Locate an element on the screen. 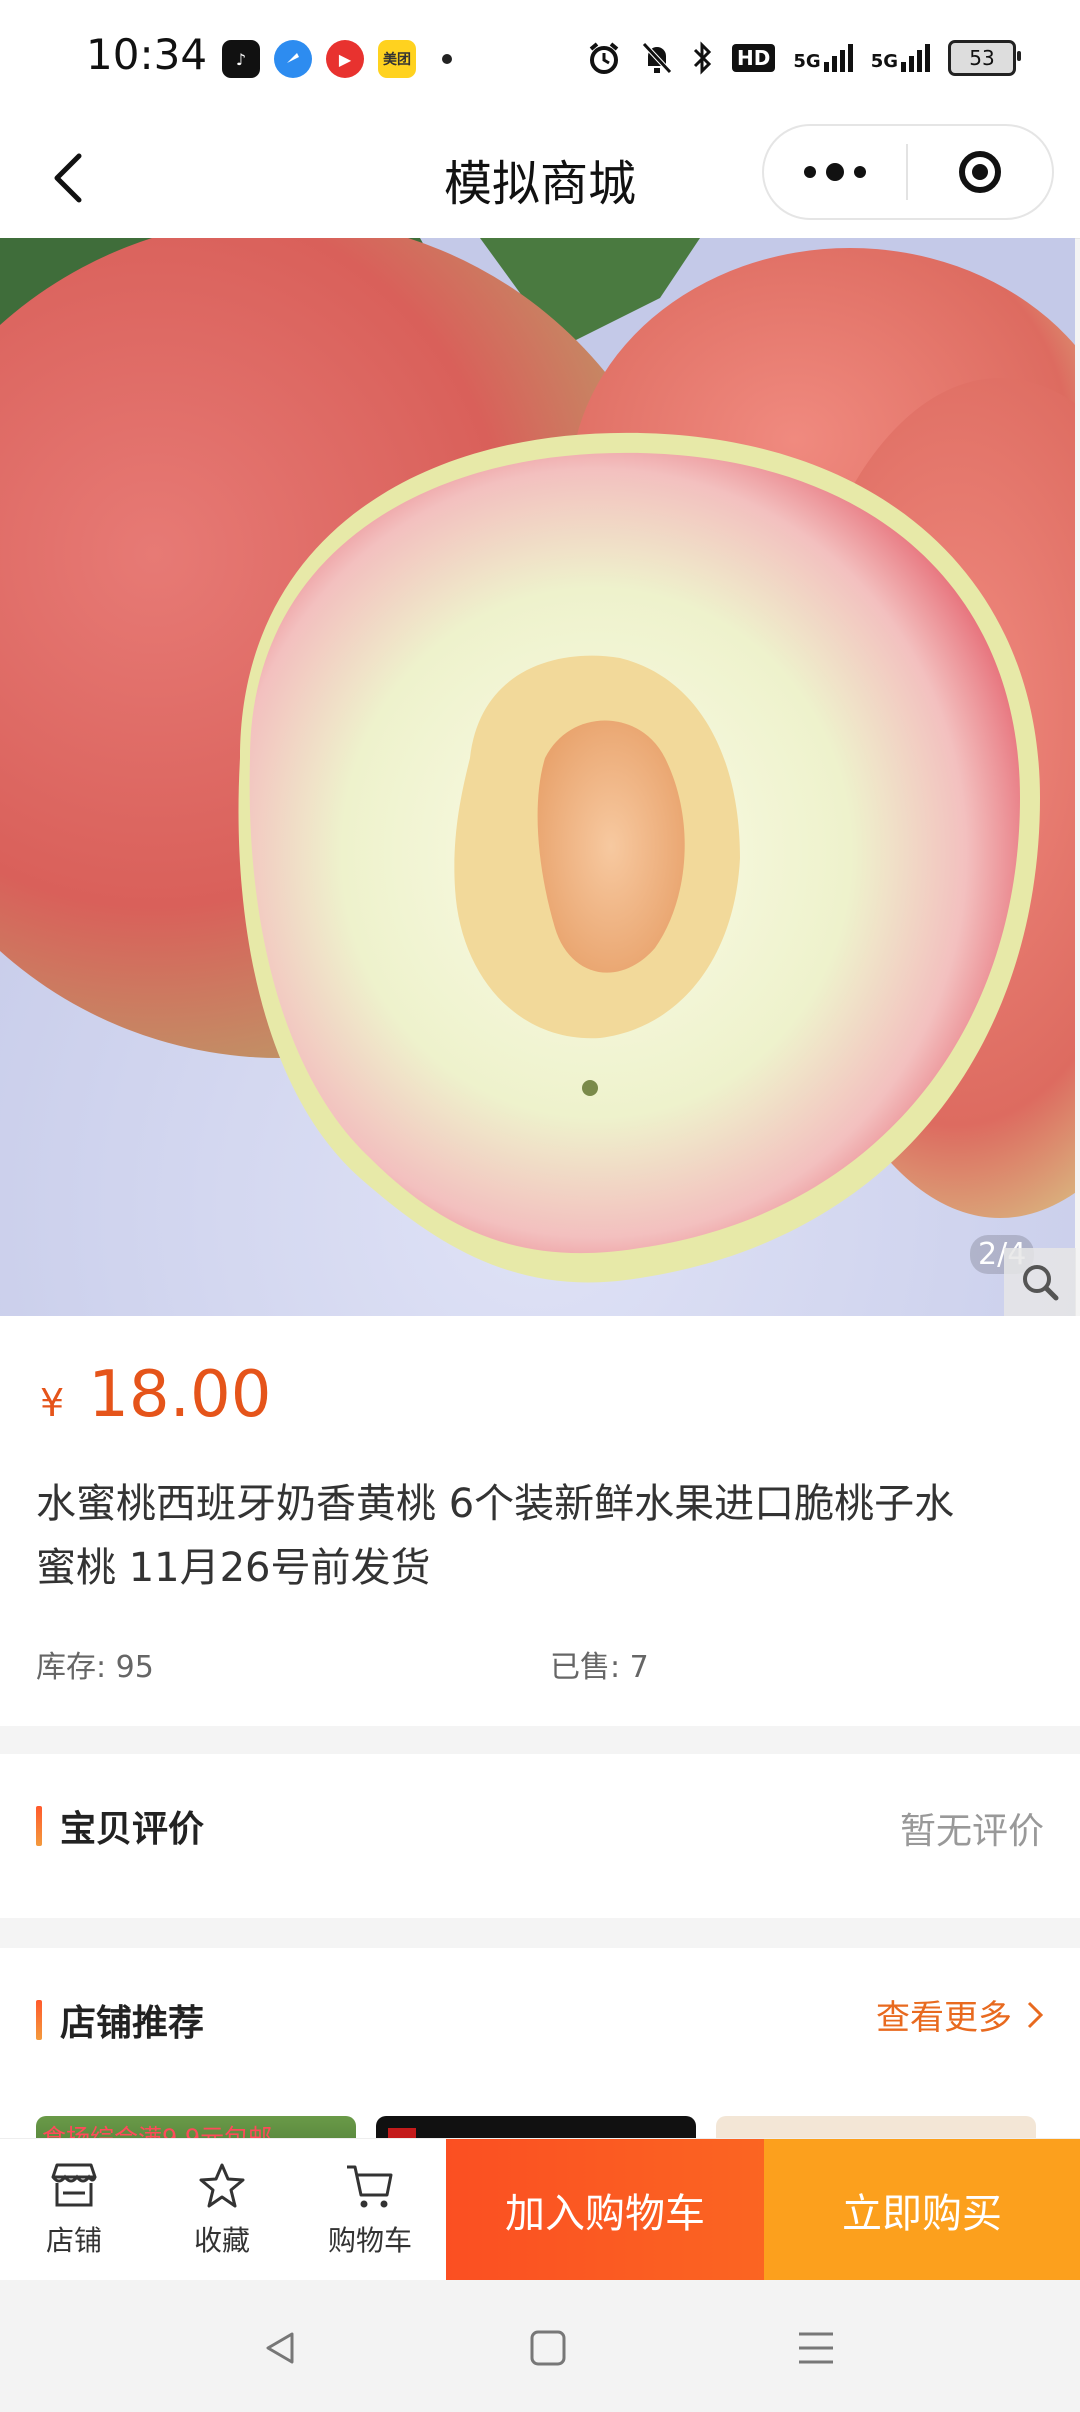 The width and height of the screenshot is (1080, 2412). signal-5g-2-icon: 5G is located at coordinates (900, 58).